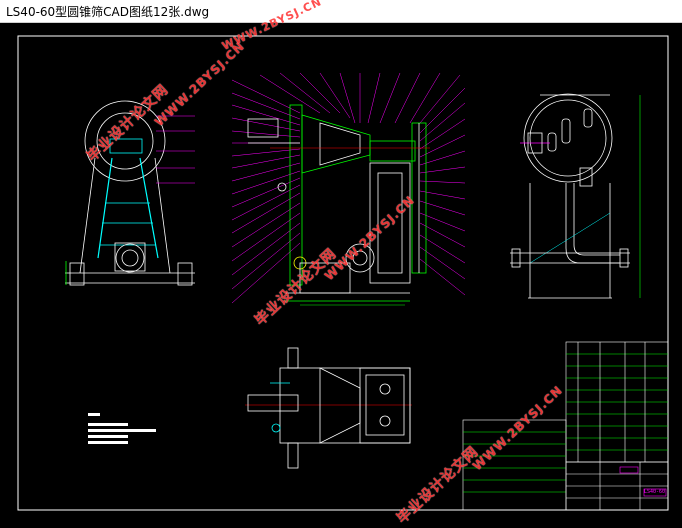  I want to click on plan-view, so click(328, 408).